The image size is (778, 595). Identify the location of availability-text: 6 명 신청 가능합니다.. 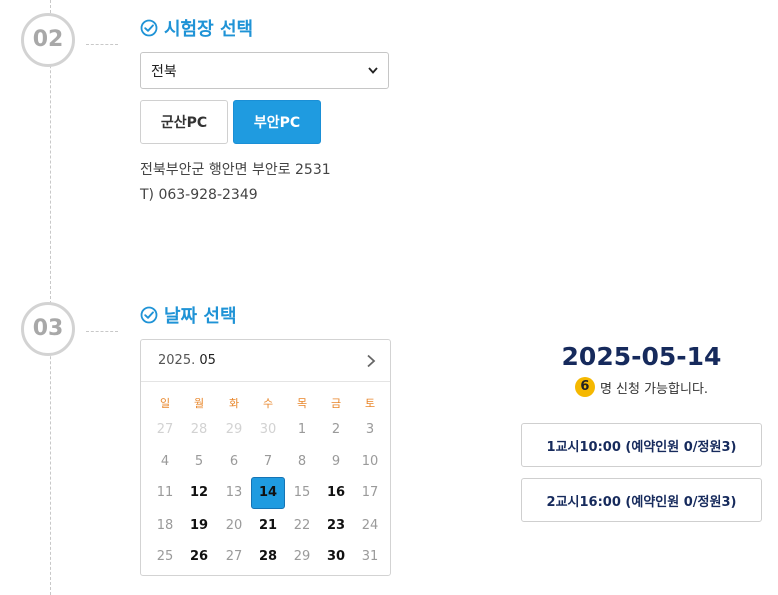
(641, 387).